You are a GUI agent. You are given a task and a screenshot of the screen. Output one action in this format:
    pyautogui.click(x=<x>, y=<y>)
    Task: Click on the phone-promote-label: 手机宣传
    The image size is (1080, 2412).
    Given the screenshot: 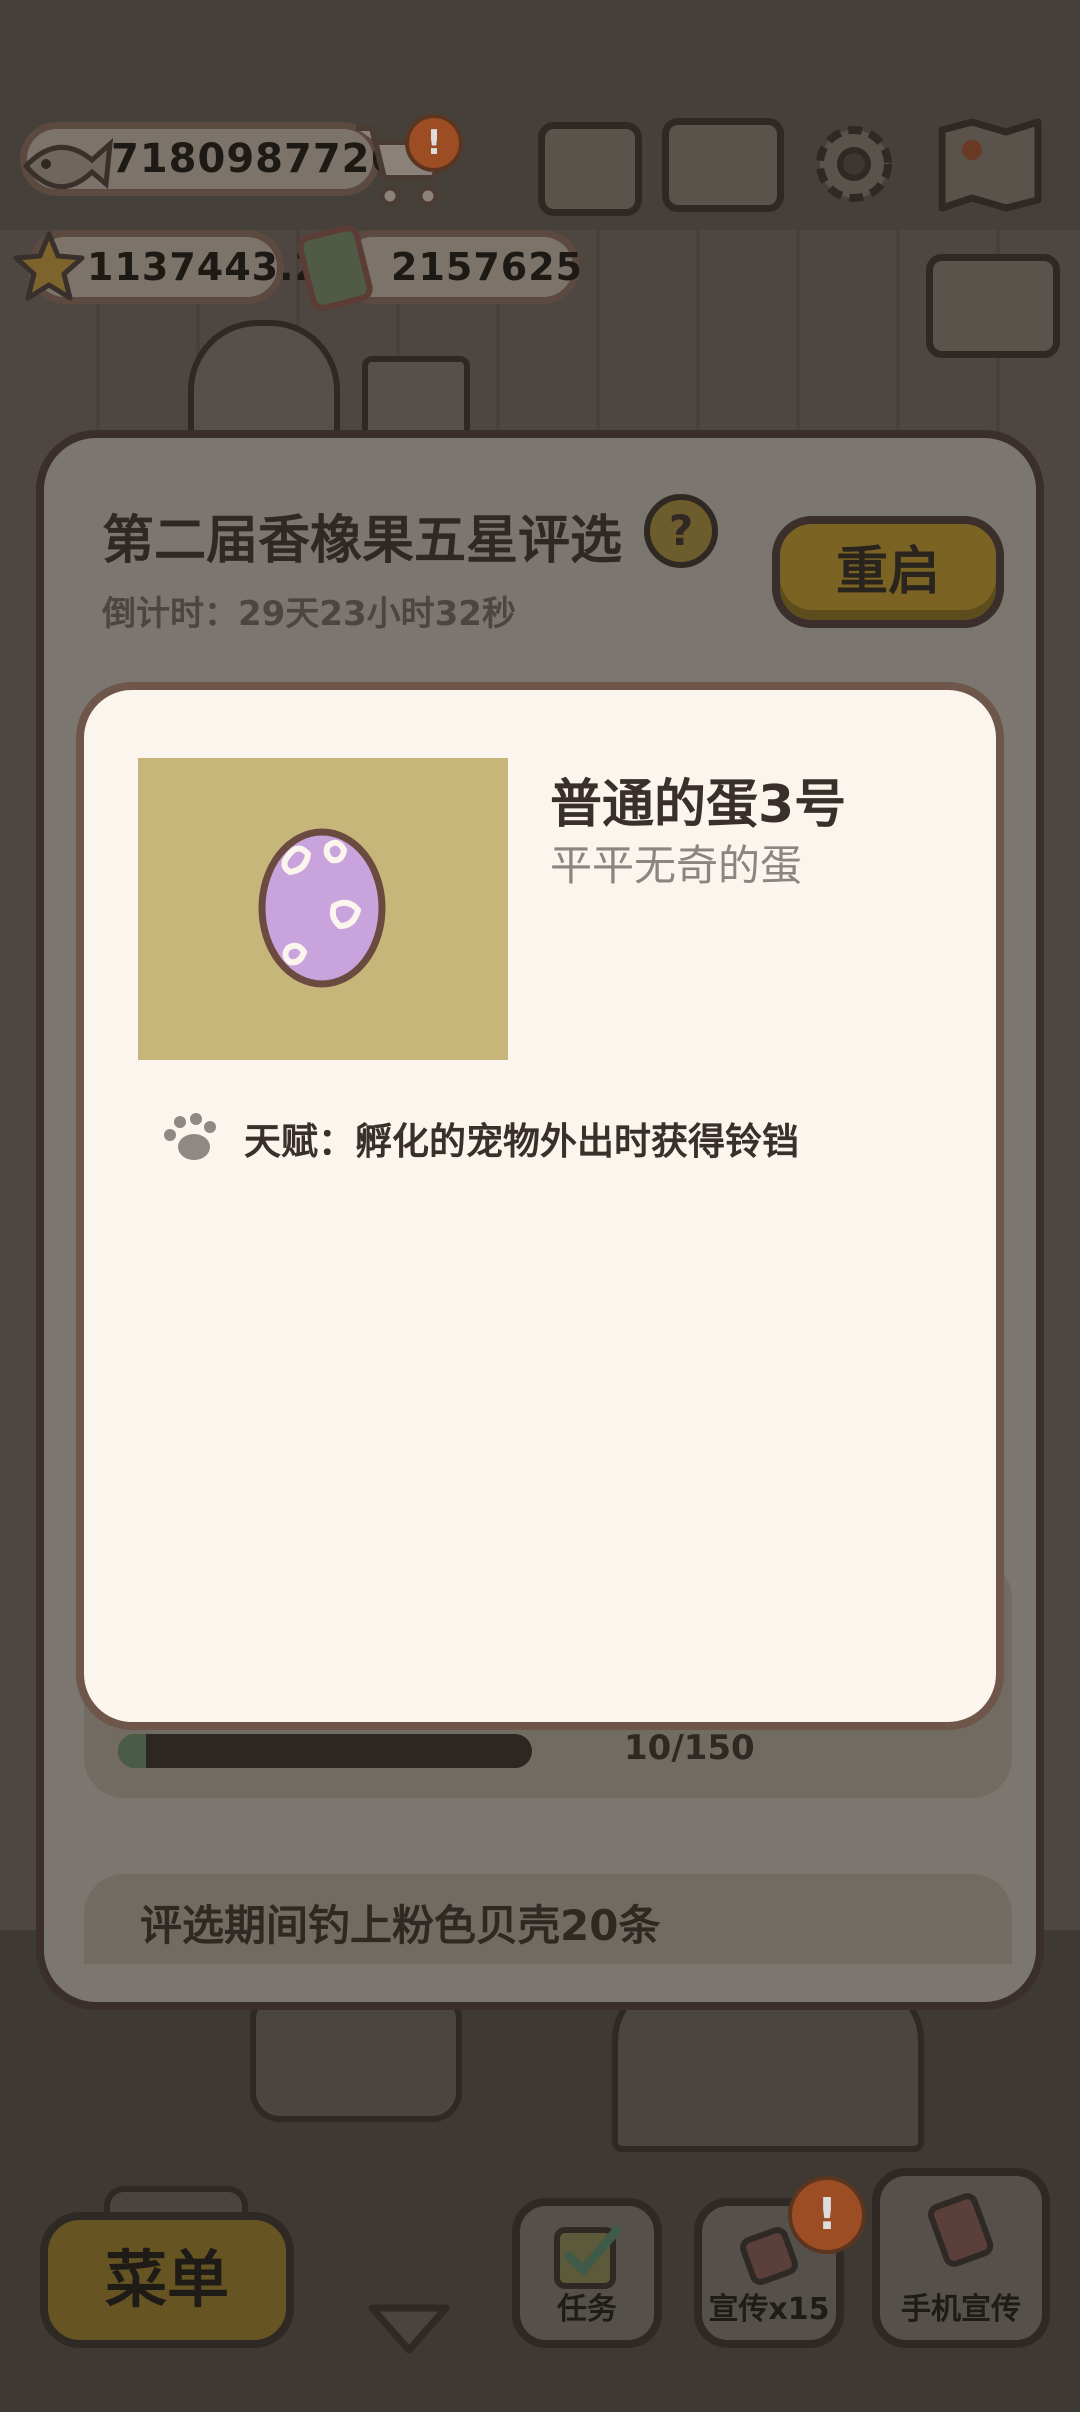 What is the action you would take?
    pyautogui.click(x=961, y=2309)
    